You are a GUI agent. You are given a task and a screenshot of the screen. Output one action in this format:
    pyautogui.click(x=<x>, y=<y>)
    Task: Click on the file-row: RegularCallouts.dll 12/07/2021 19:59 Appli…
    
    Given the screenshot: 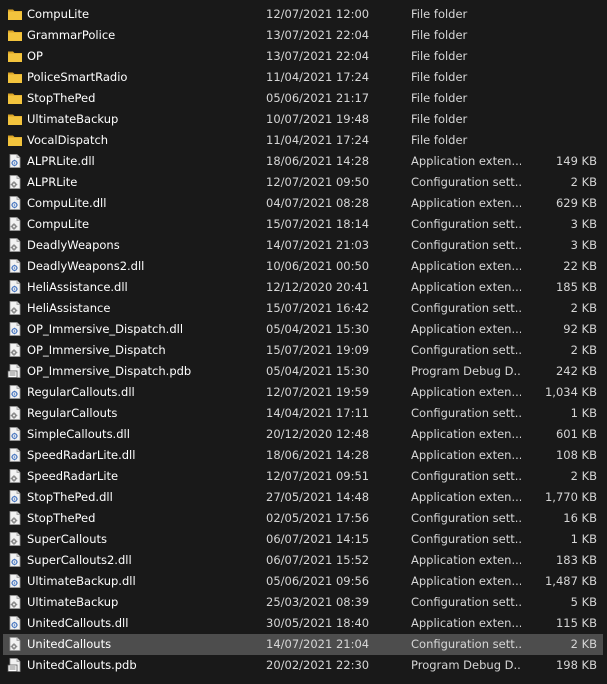 What is the action you would take?
    pyautogui.click(x=303, y=392)
    